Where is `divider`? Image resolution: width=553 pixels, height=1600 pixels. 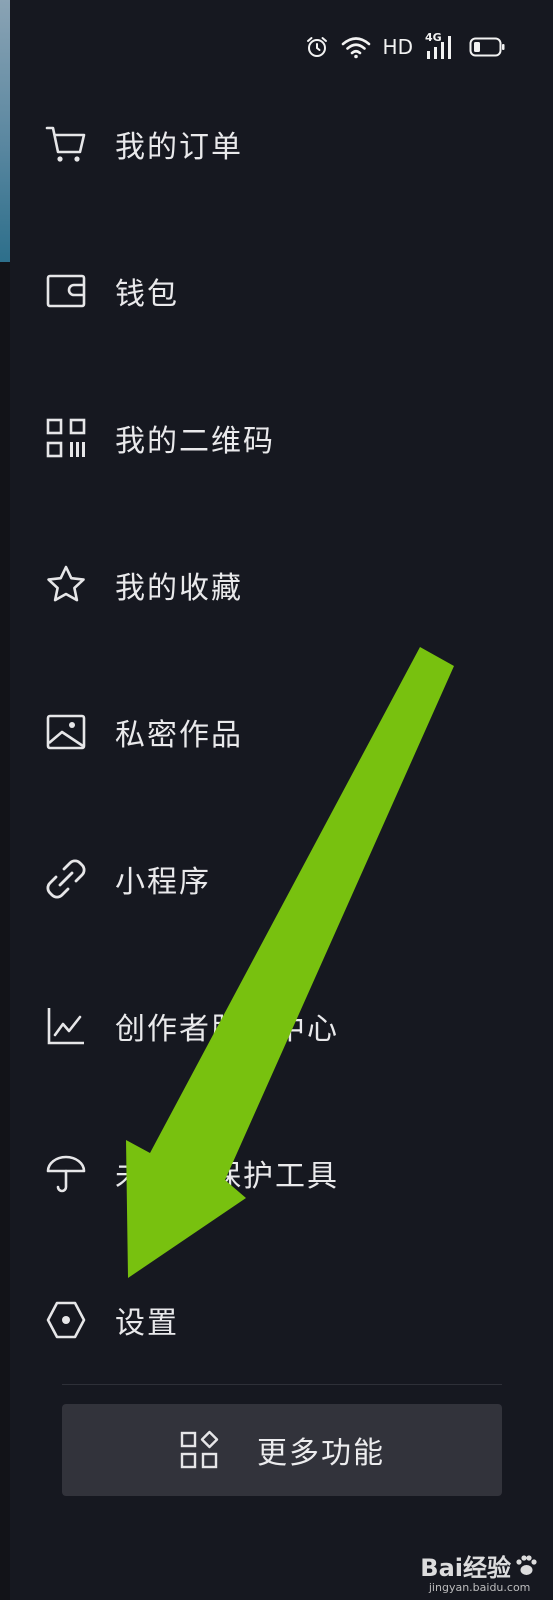 divider is located at coordinates (282, 1384).